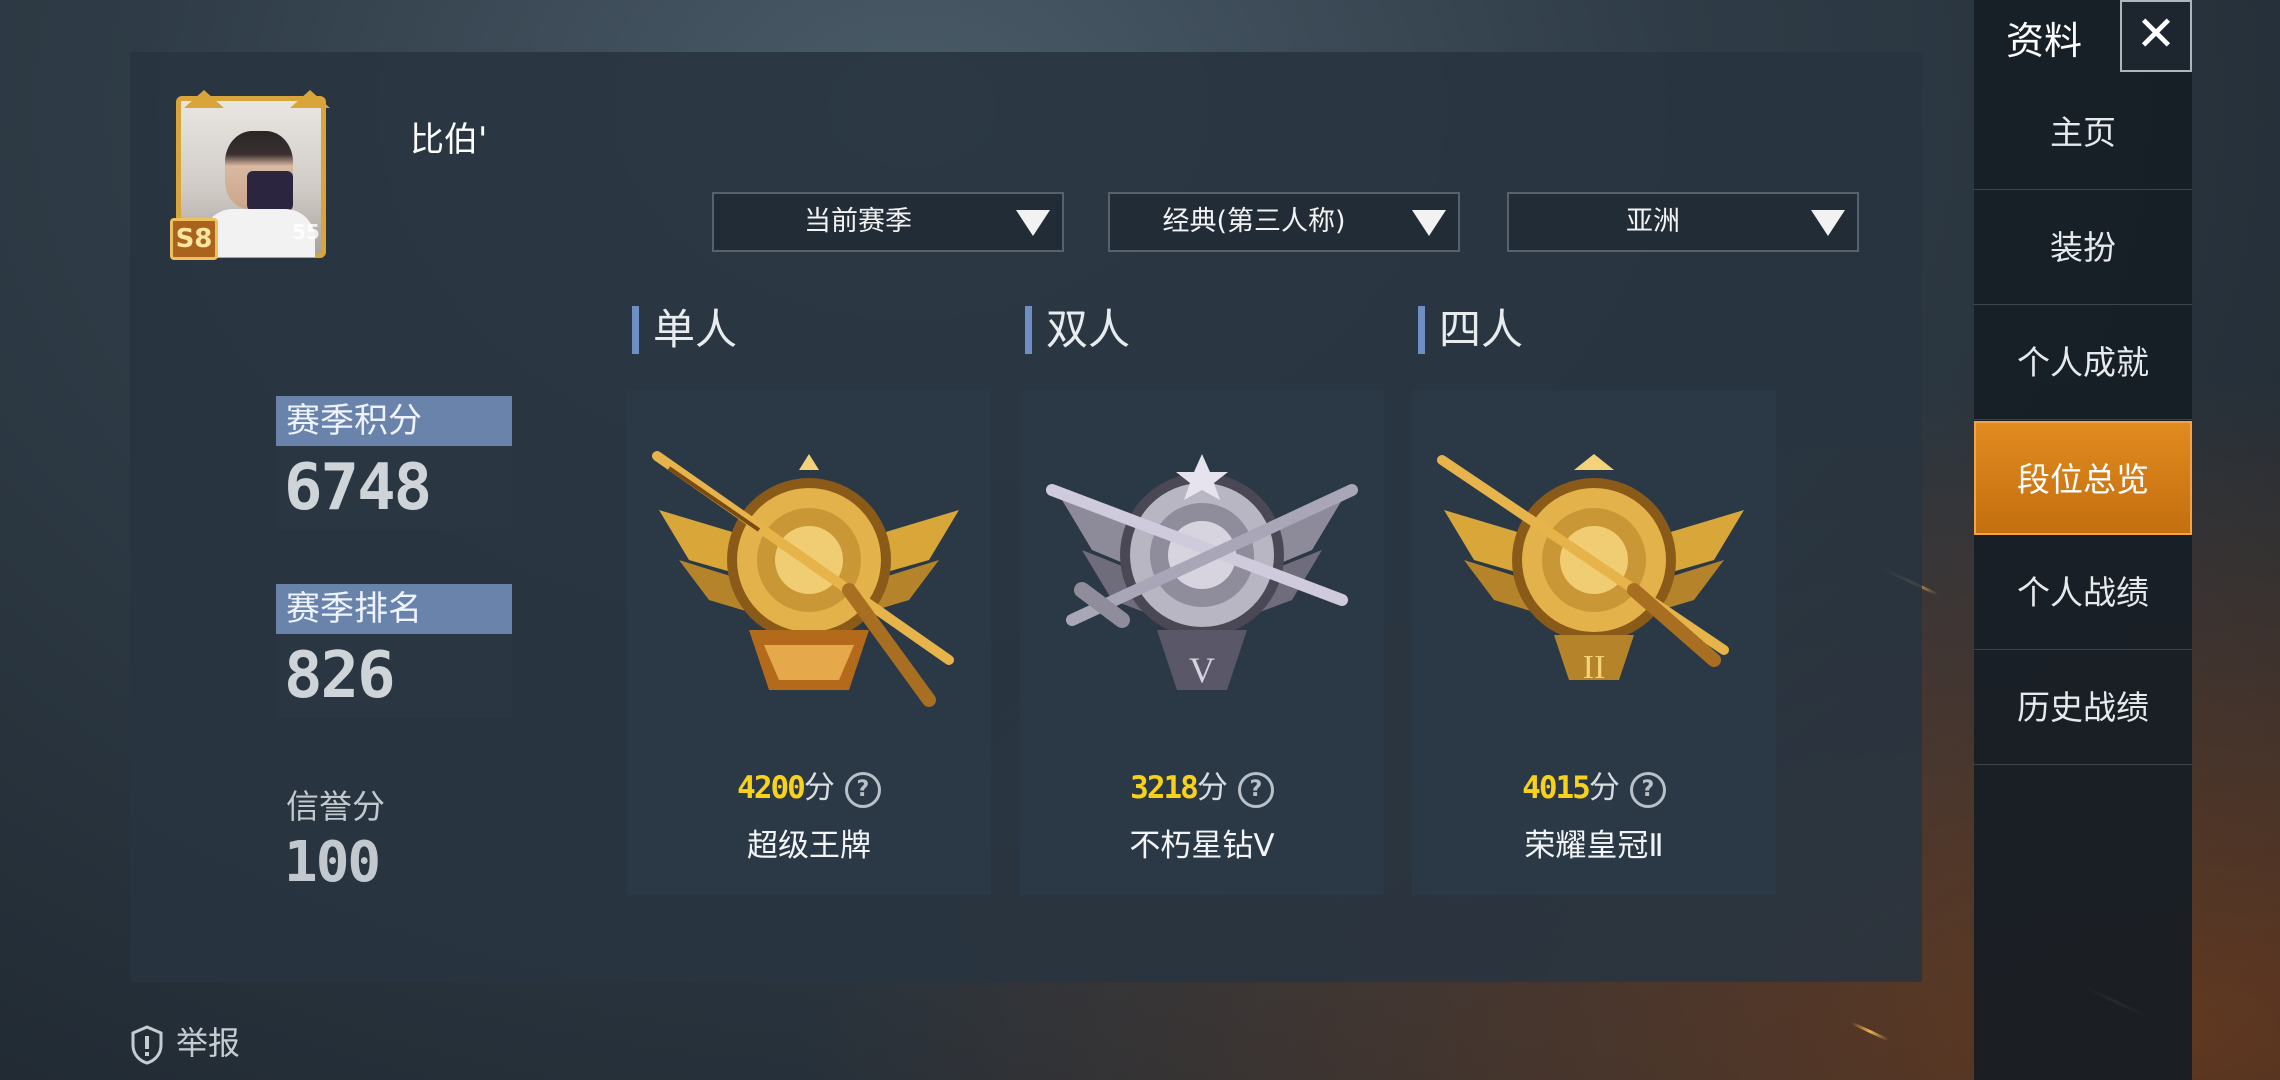 The image size is (2280, 1080). I want to click on rank-score-value: 4015, so click(1556, 788).